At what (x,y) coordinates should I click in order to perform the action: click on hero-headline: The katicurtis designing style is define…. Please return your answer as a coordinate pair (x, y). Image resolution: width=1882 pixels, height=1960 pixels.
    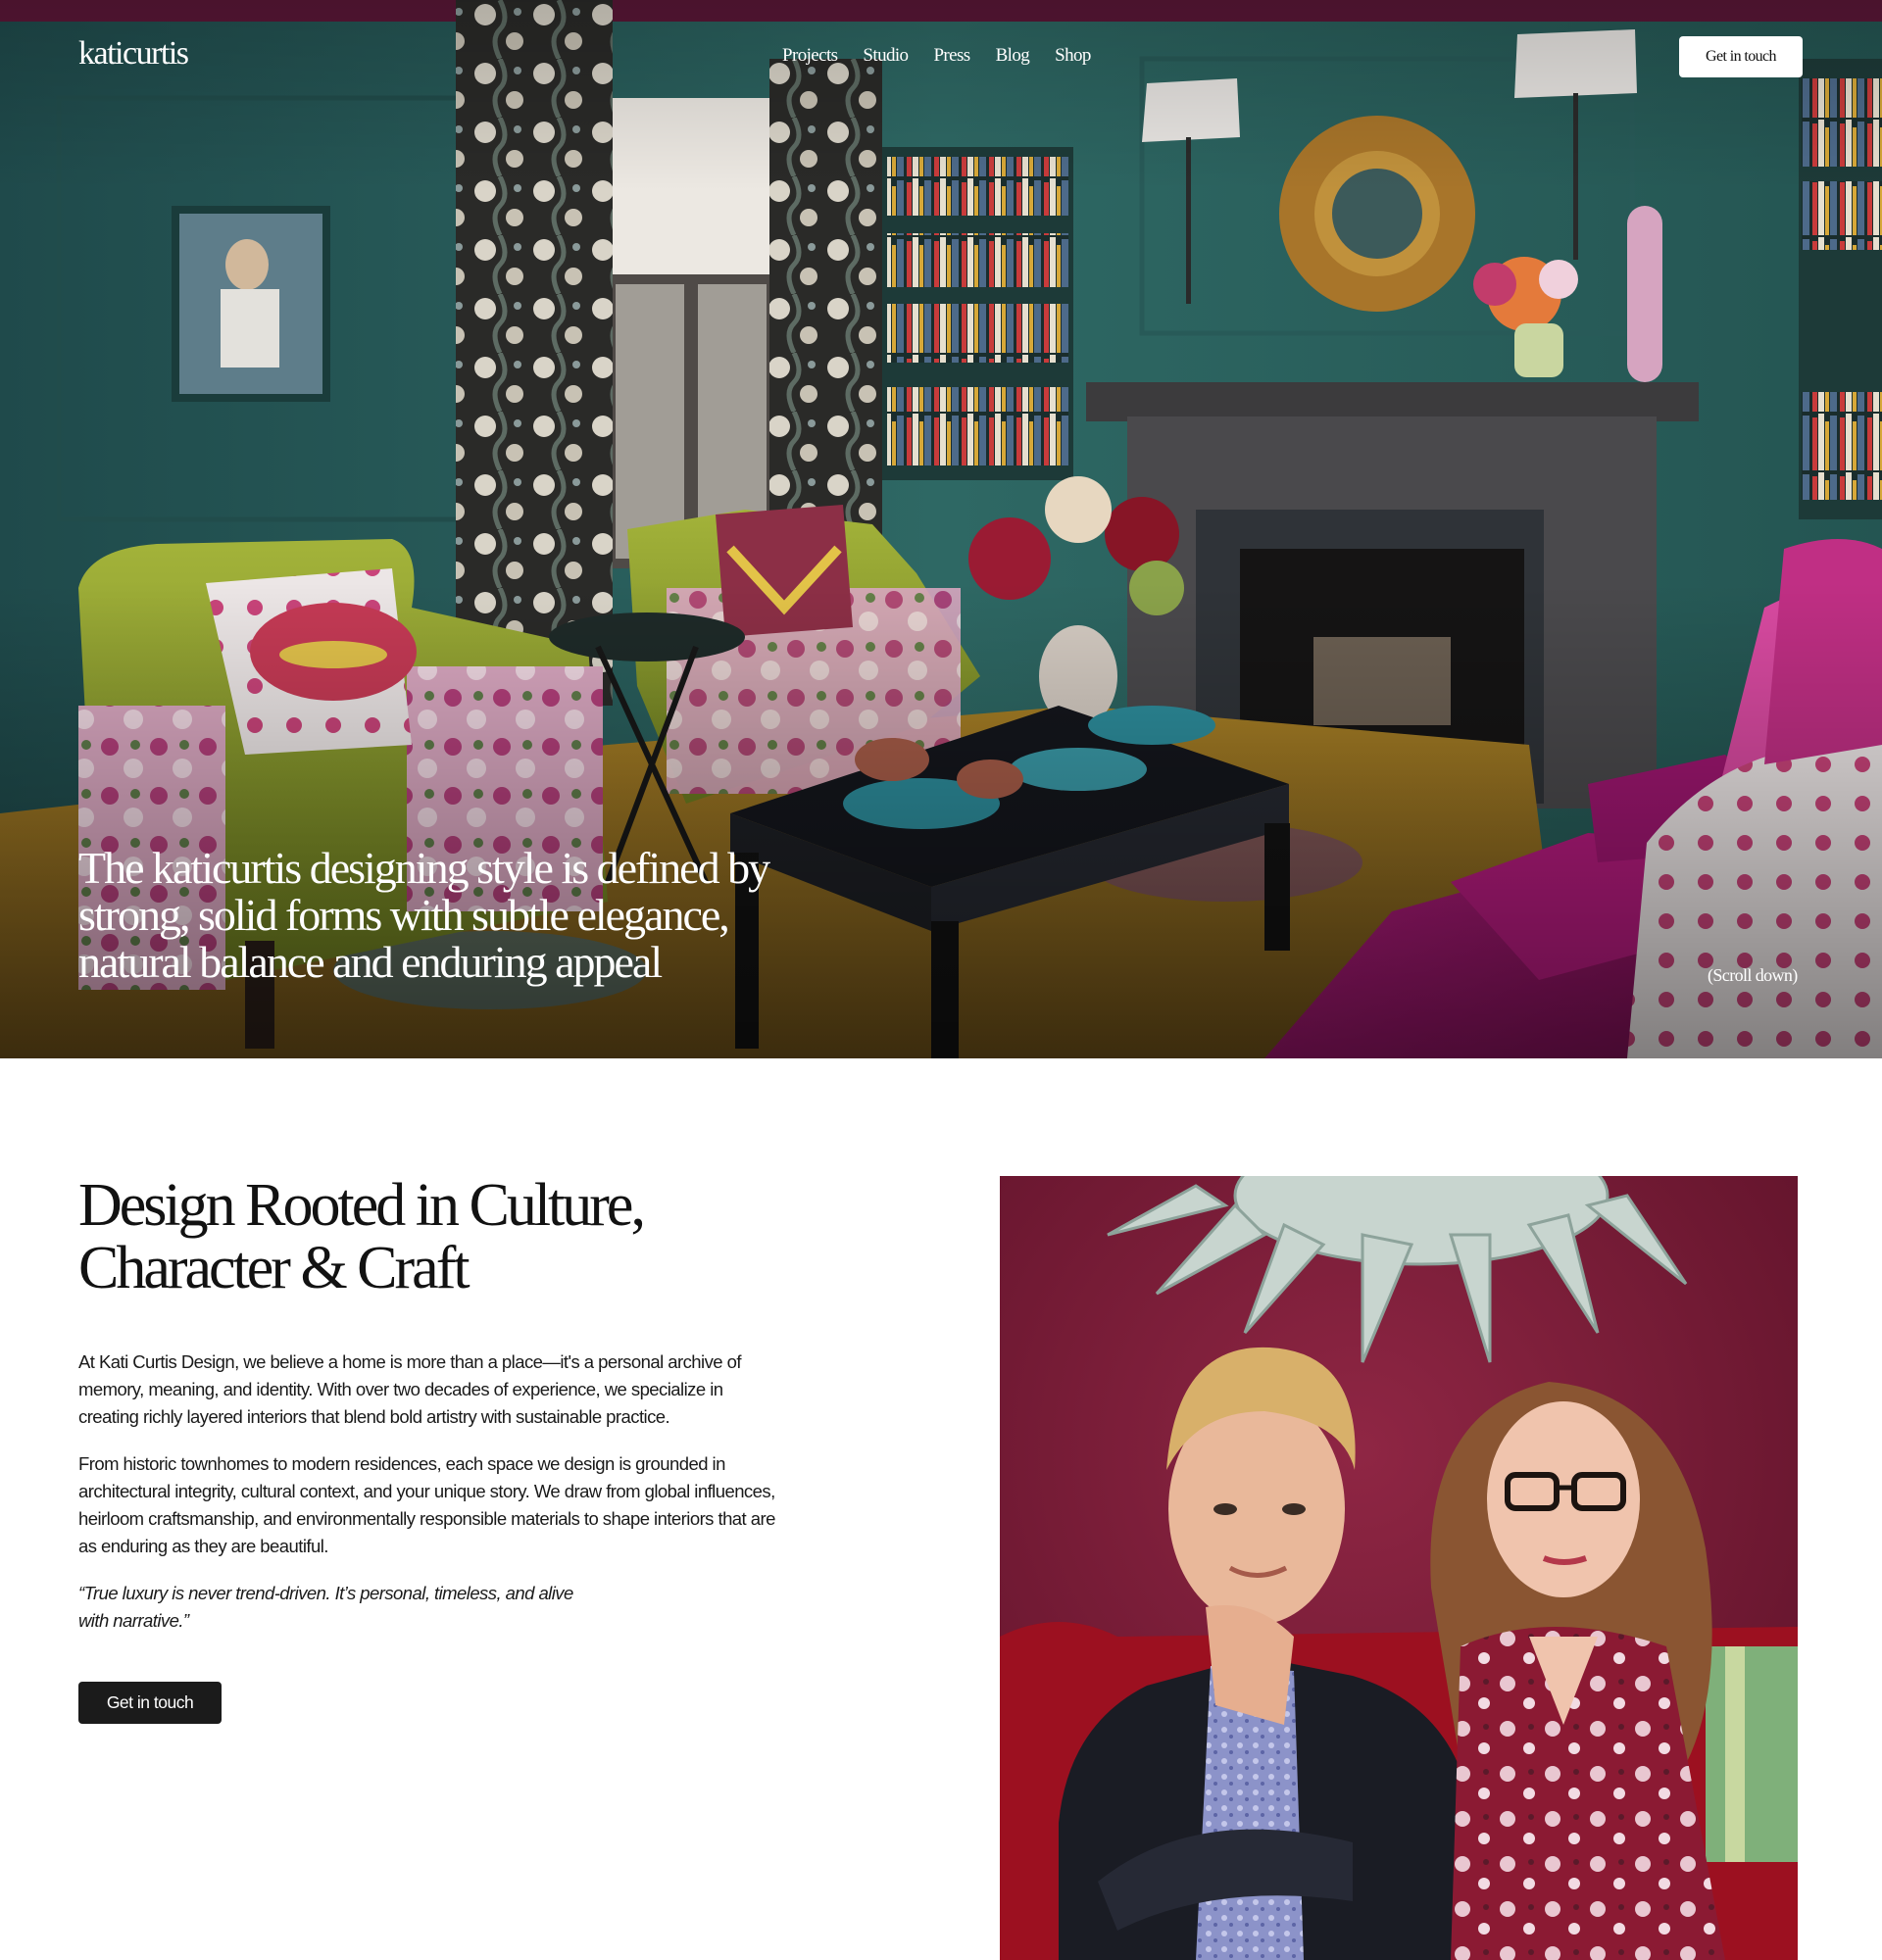
    Looking at the image, I should click on (424, 915).